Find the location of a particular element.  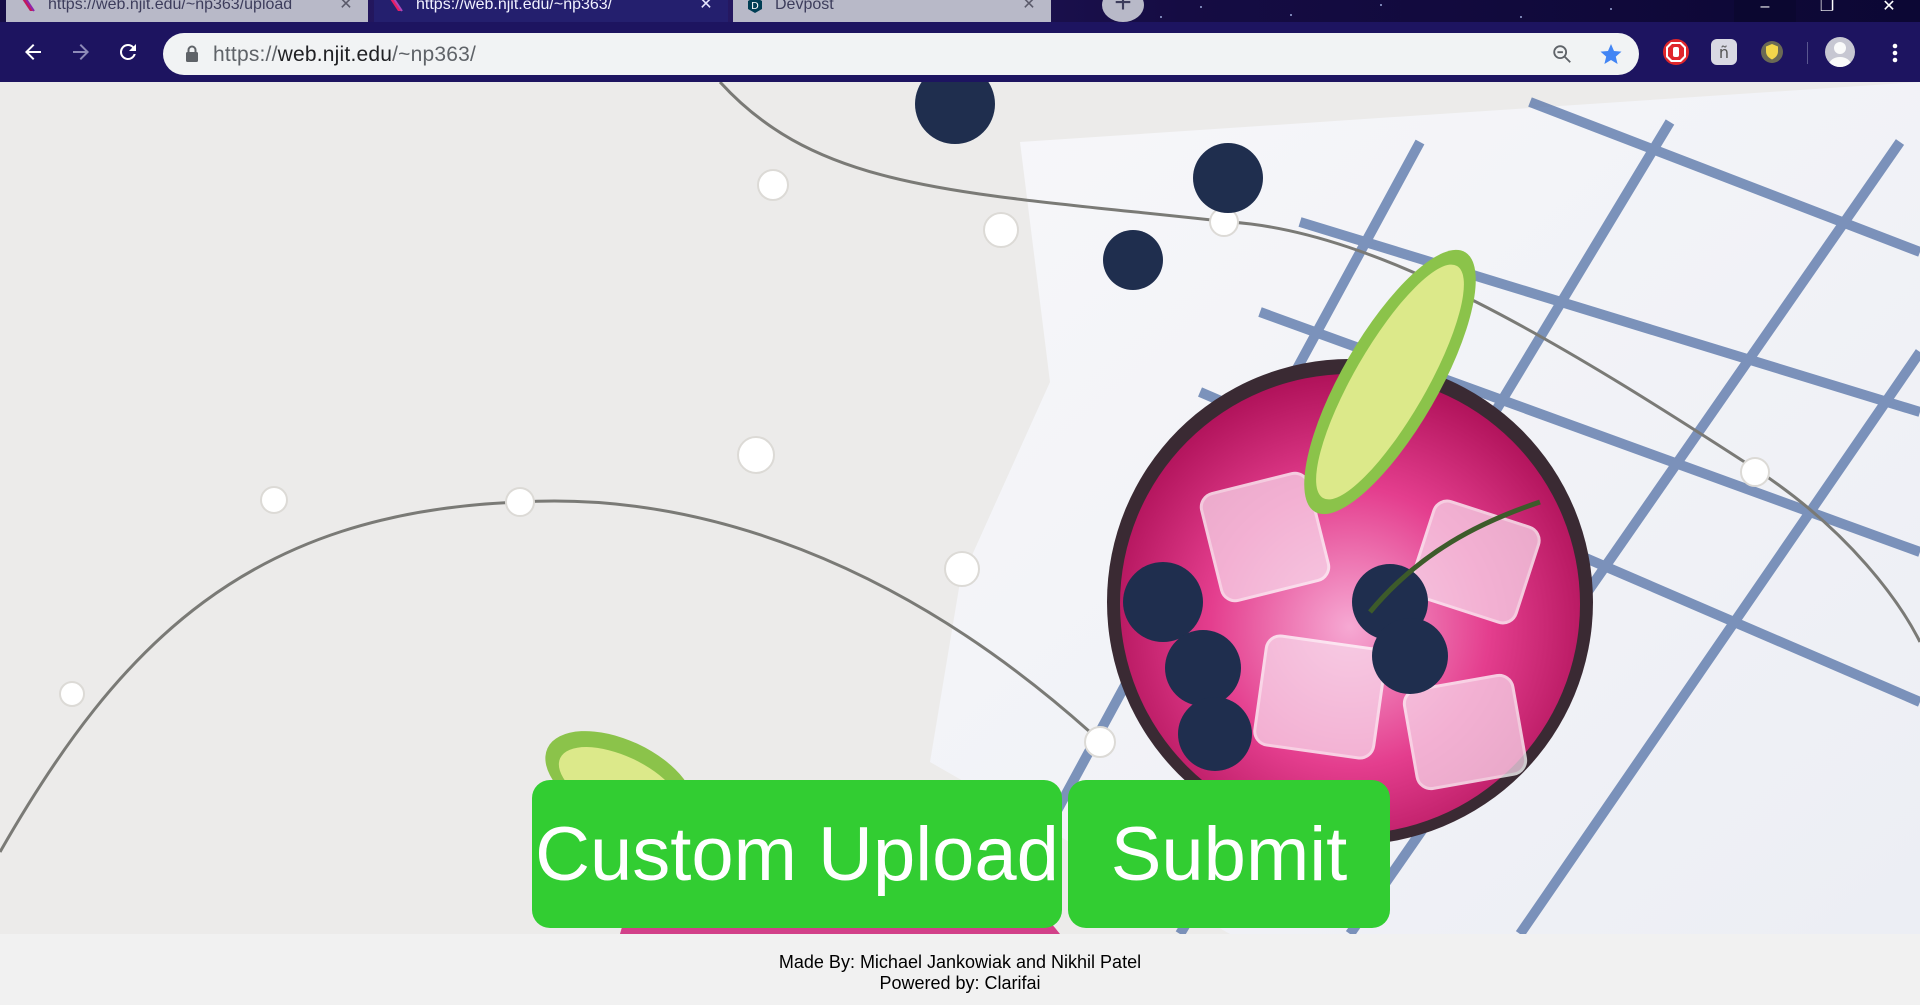

tab-devpost: D Devpost ✕ is located at coordinates (892, 11).